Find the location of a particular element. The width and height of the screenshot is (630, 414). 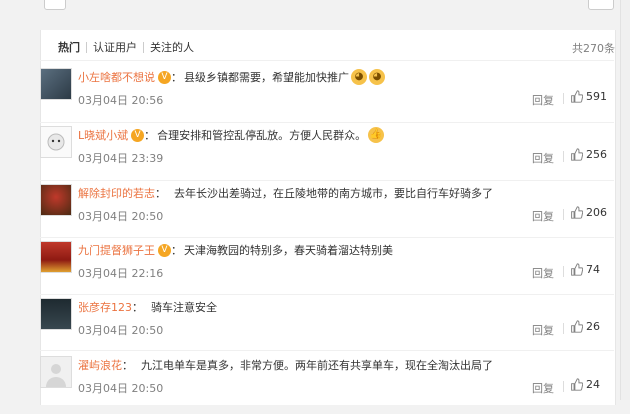

username-link: 张彦存123 is located at coordinates (105, 307).